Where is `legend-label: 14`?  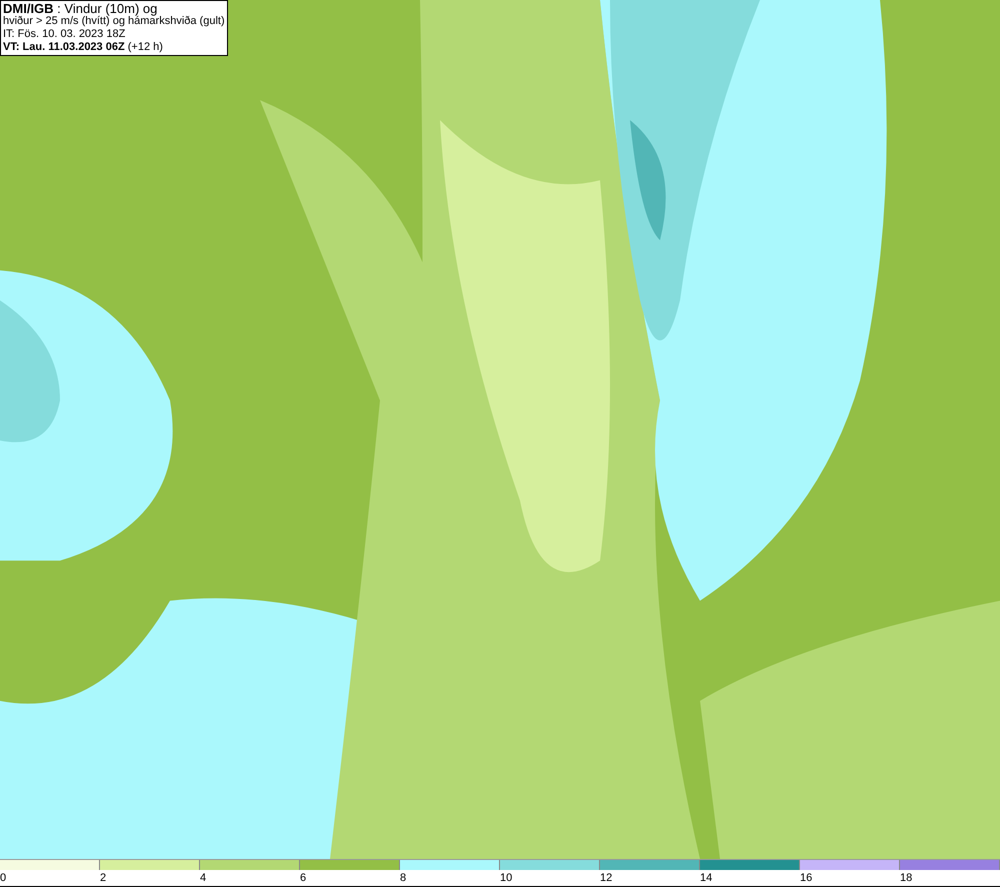
legend-label: 14 is located at coordinates (706, 878).